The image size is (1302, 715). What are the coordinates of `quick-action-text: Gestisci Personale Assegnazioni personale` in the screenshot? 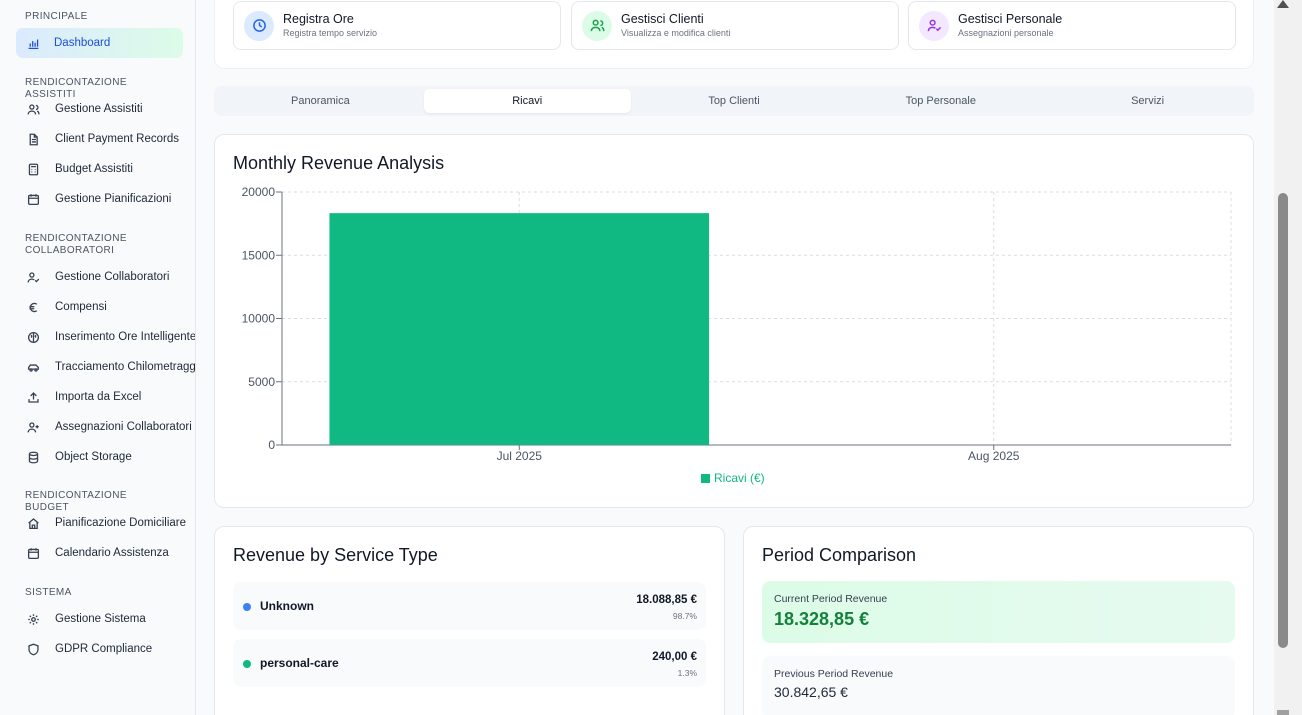 It's located at (1010, 26).